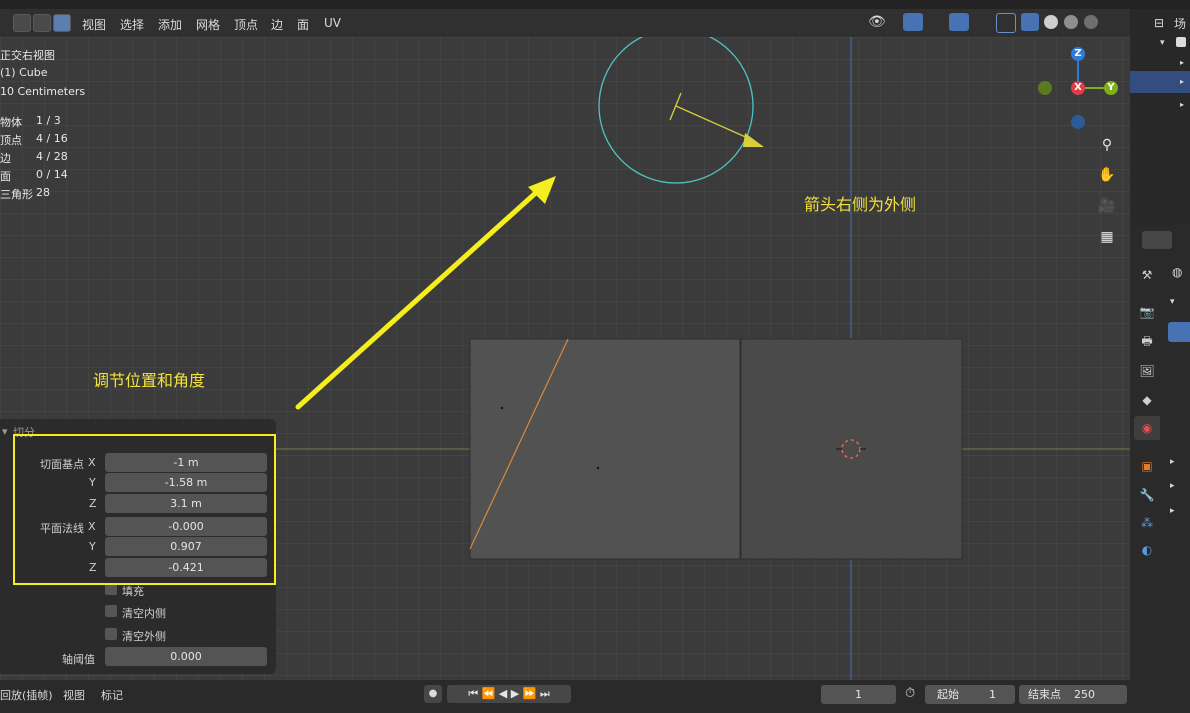  Describe the element at coordinates (94, 24) in the screenshot. I see `menu-view: 视图` at that location.